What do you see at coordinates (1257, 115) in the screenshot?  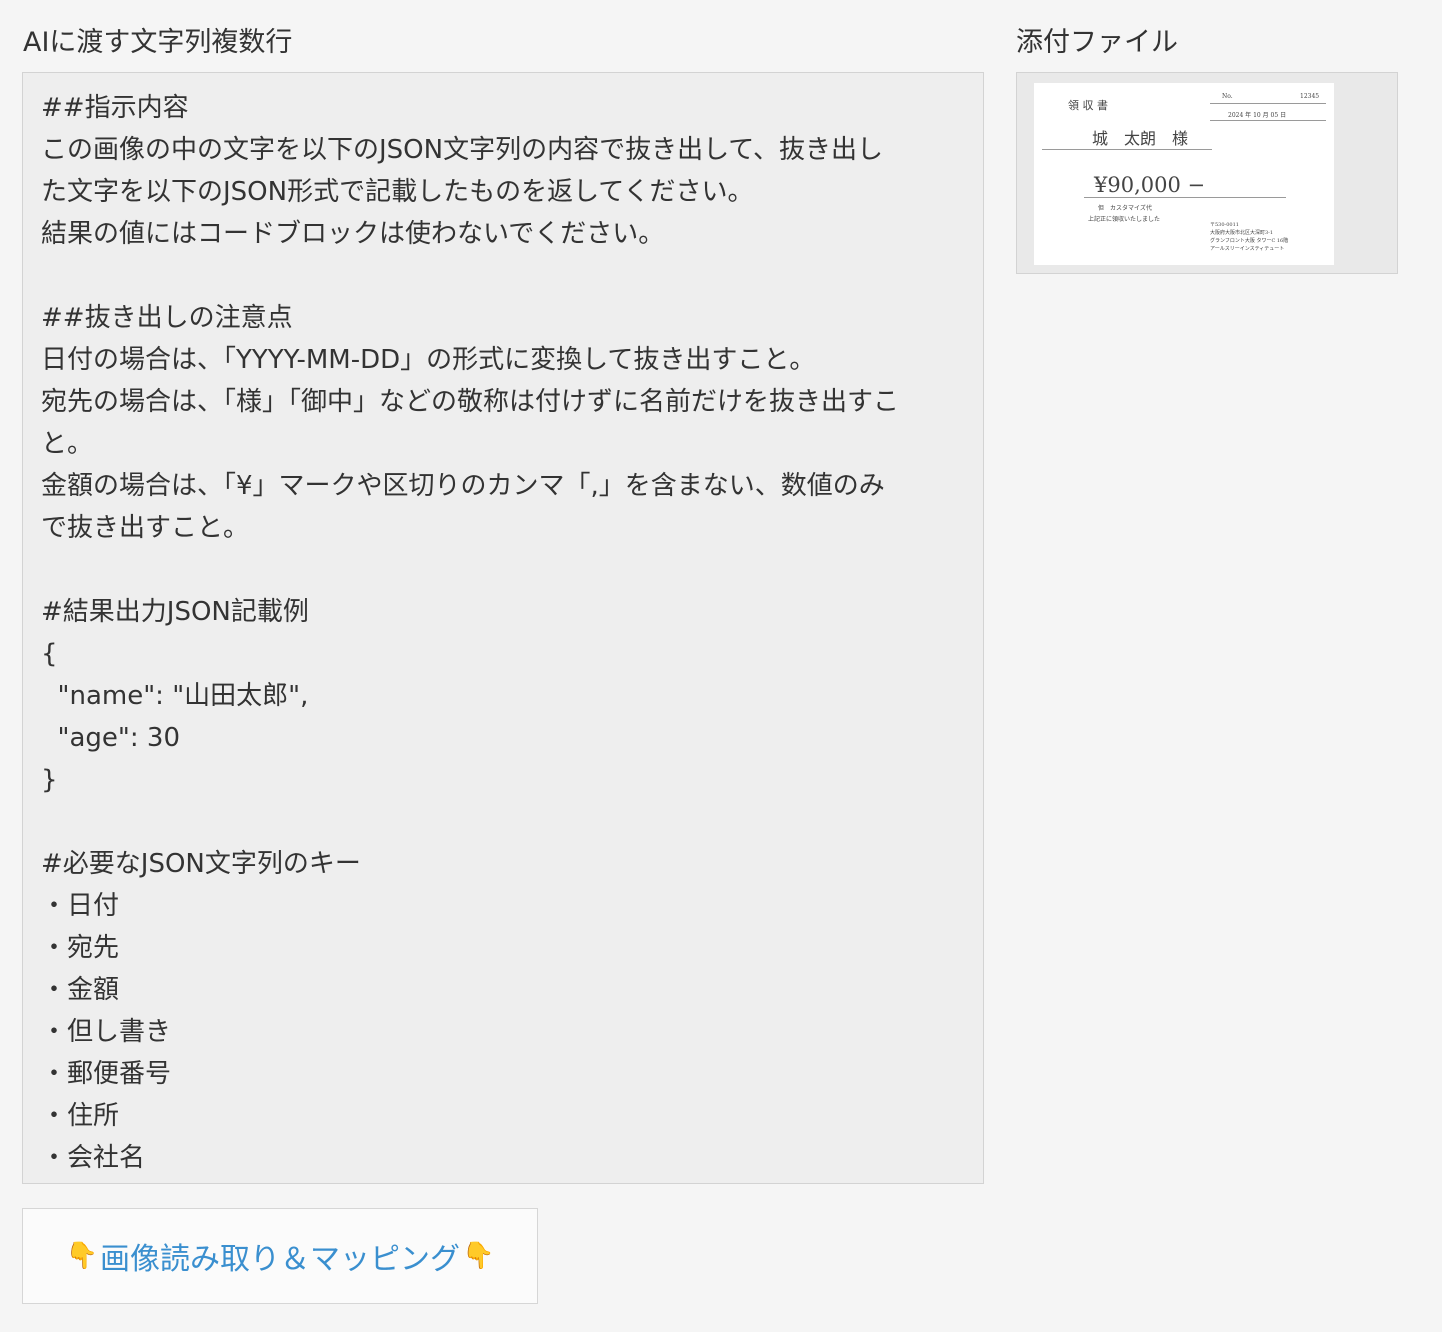 I see `receipt-date: 2024 年 10 月 05 日` at bounding box center [1257, 115].